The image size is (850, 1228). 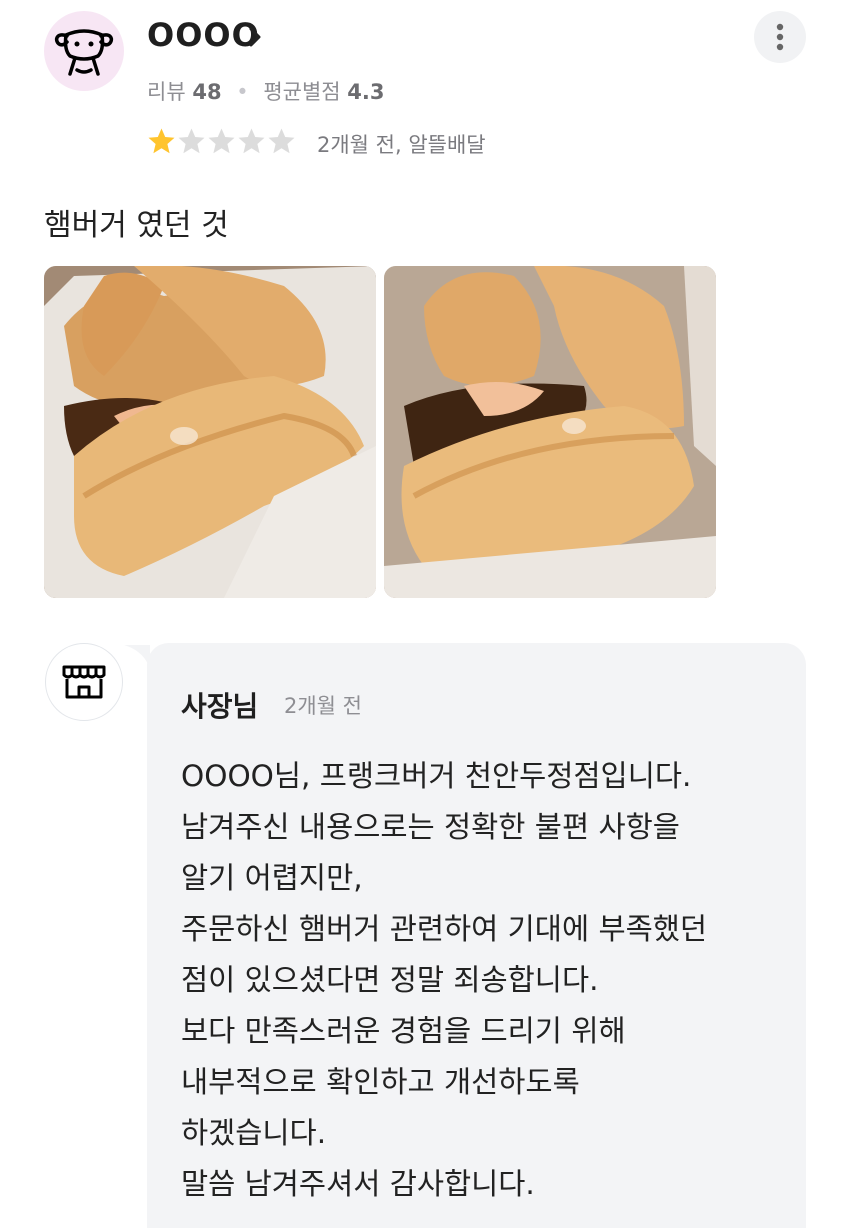 I want to click on reply-line: 하겠습니다., so click(x=254, y=1133).